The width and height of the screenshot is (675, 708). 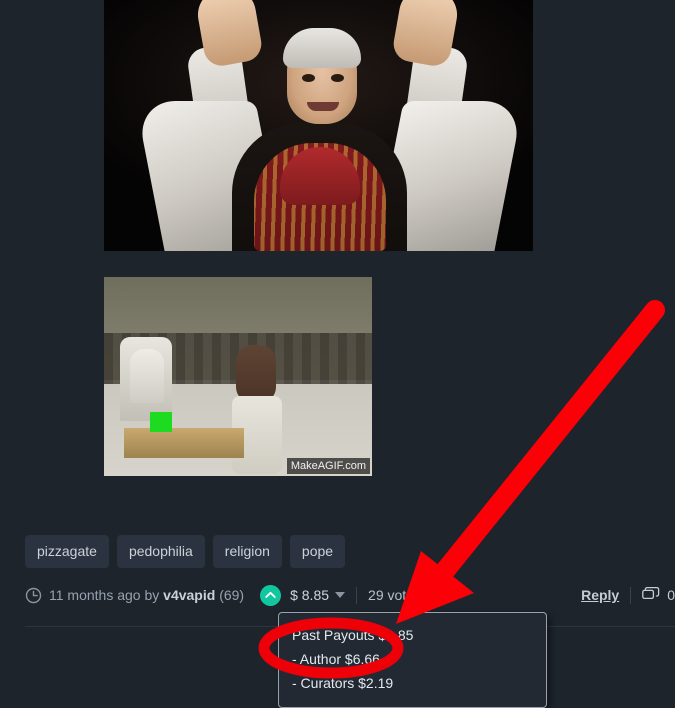 What do you see at coordinates (310, 595) in the screenshot?
I see `payout-amount: $ 8.85` at bounding box center [310, 595].